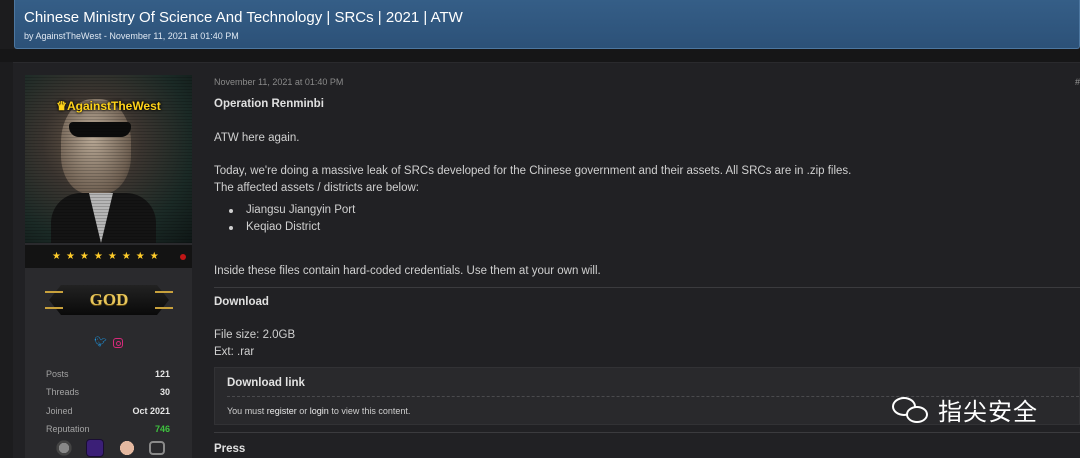 This screenshot has height=458, width=1080. I want to click on post-date: November 11, 2021 at 01:40 PM, so click(279, 82).